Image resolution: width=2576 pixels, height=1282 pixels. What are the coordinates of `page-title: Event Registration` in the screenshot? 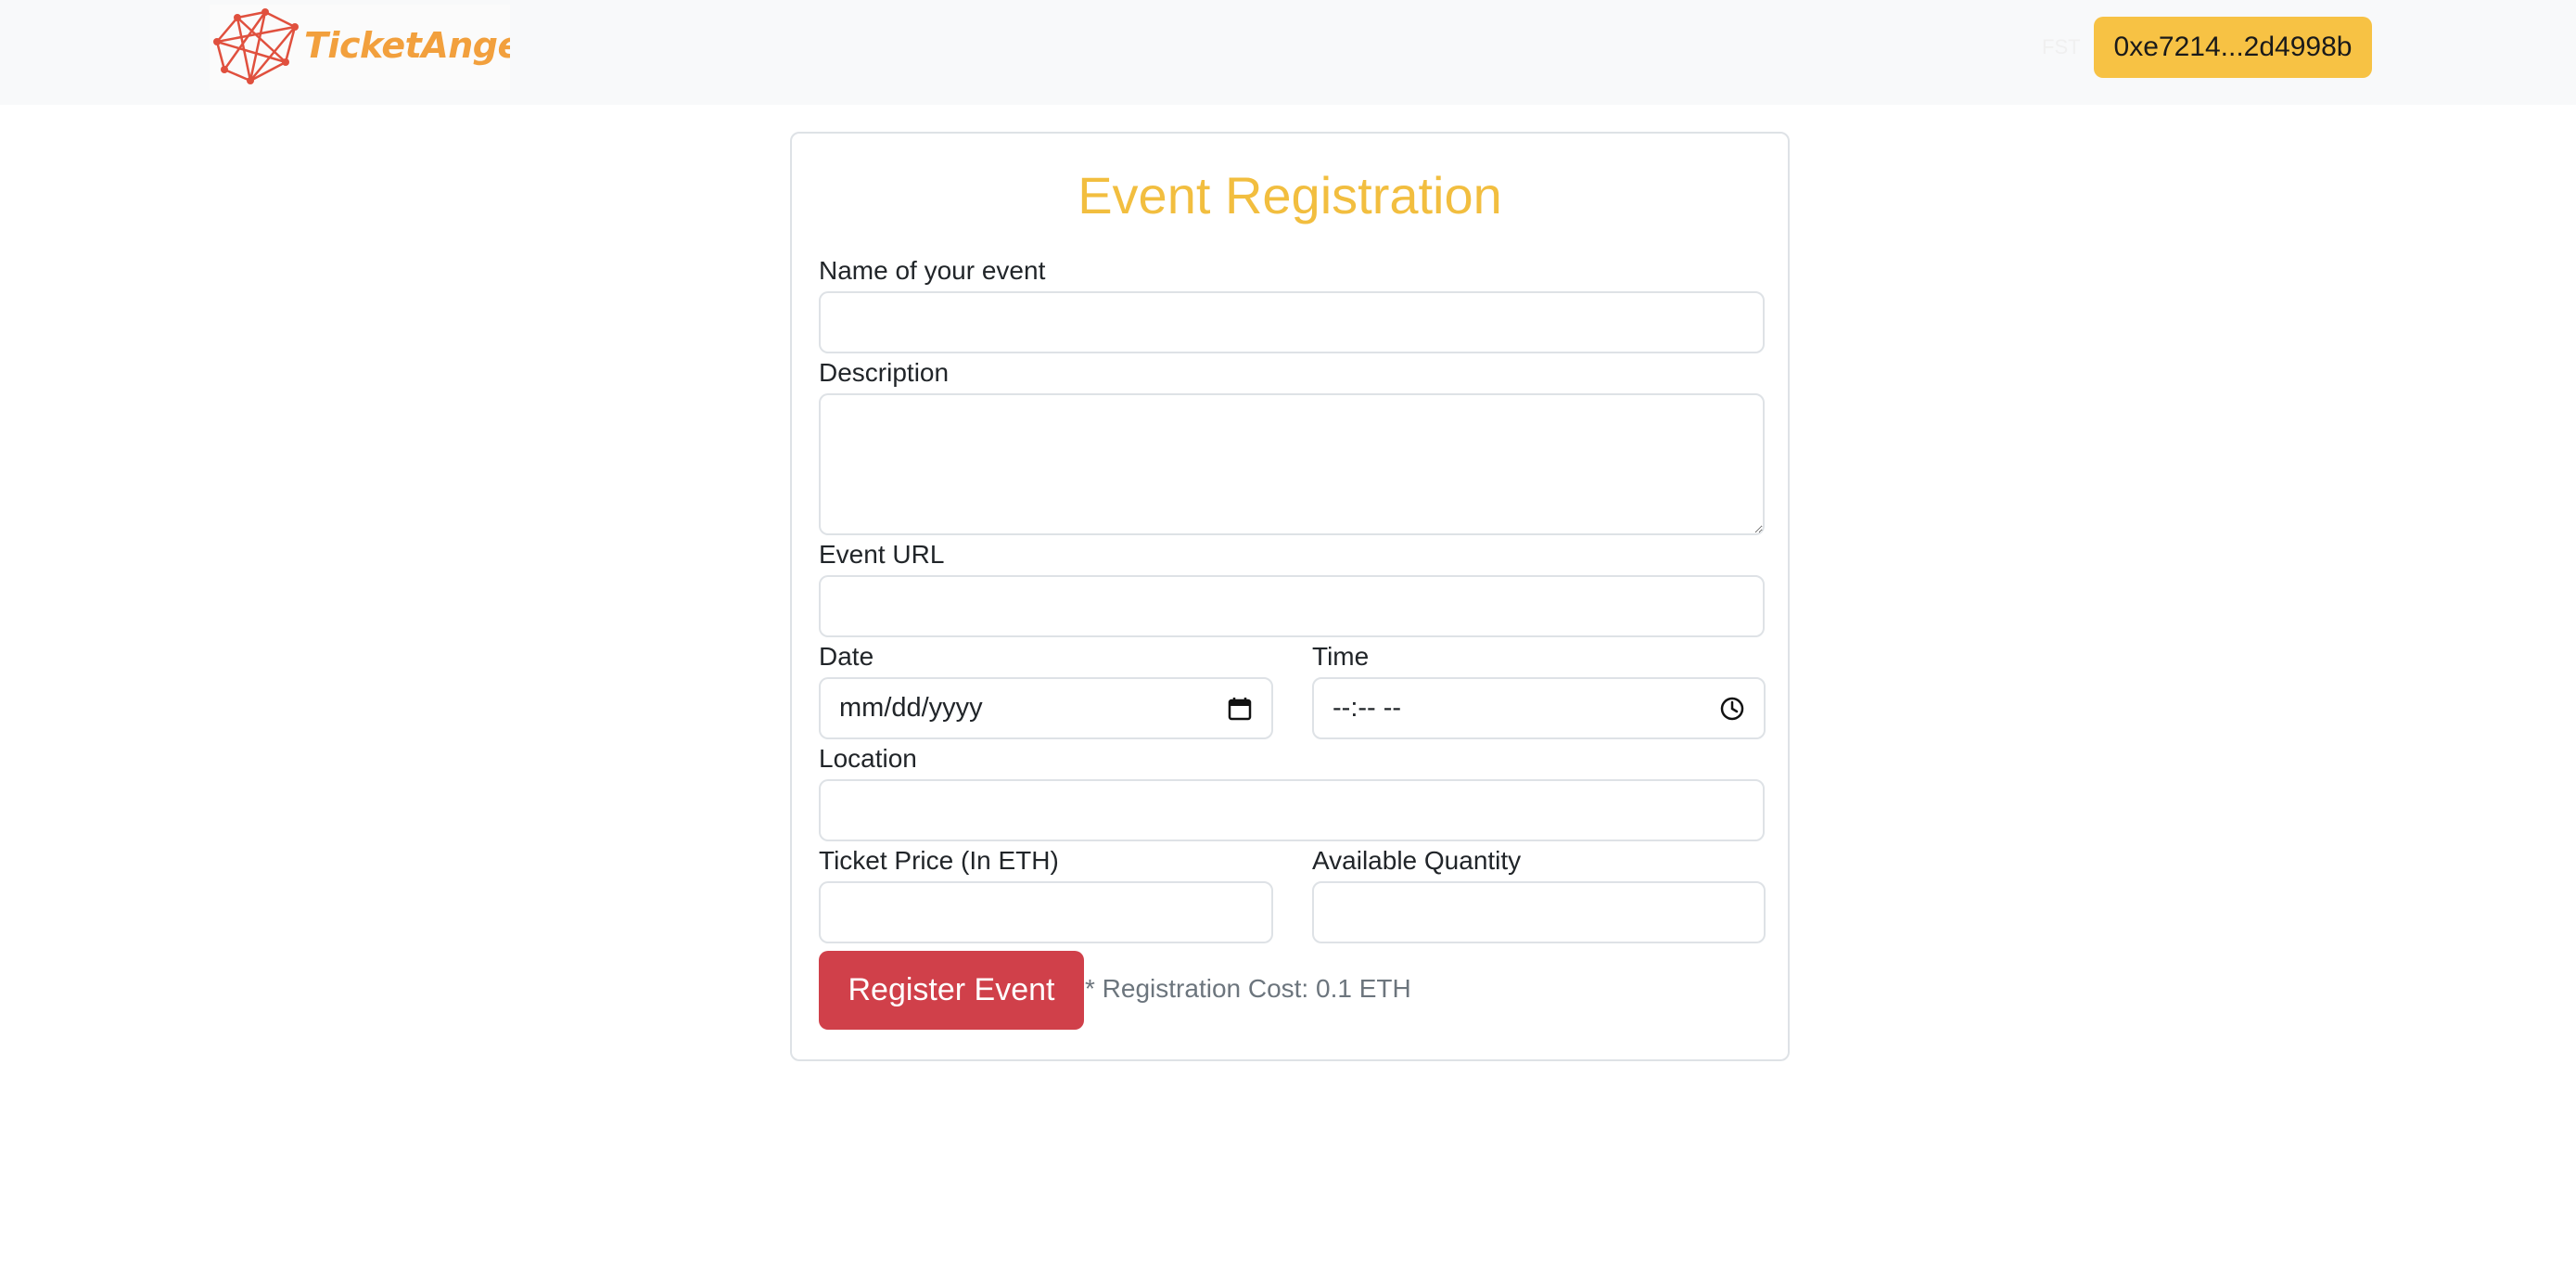 It's located at (1290, 195).